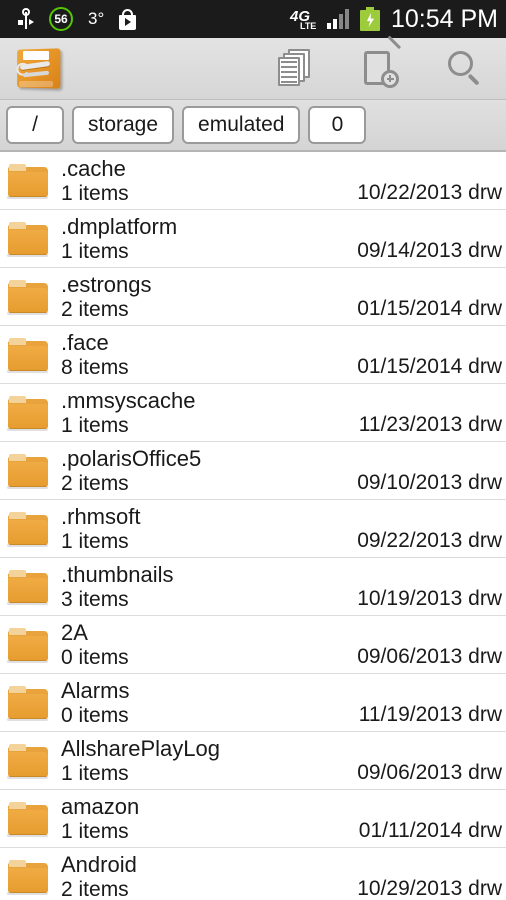  What do you see at coordinates (410, 714) in the screenshot?
I see `file-date: 11/19/2013` at bounding box center [410, 714].